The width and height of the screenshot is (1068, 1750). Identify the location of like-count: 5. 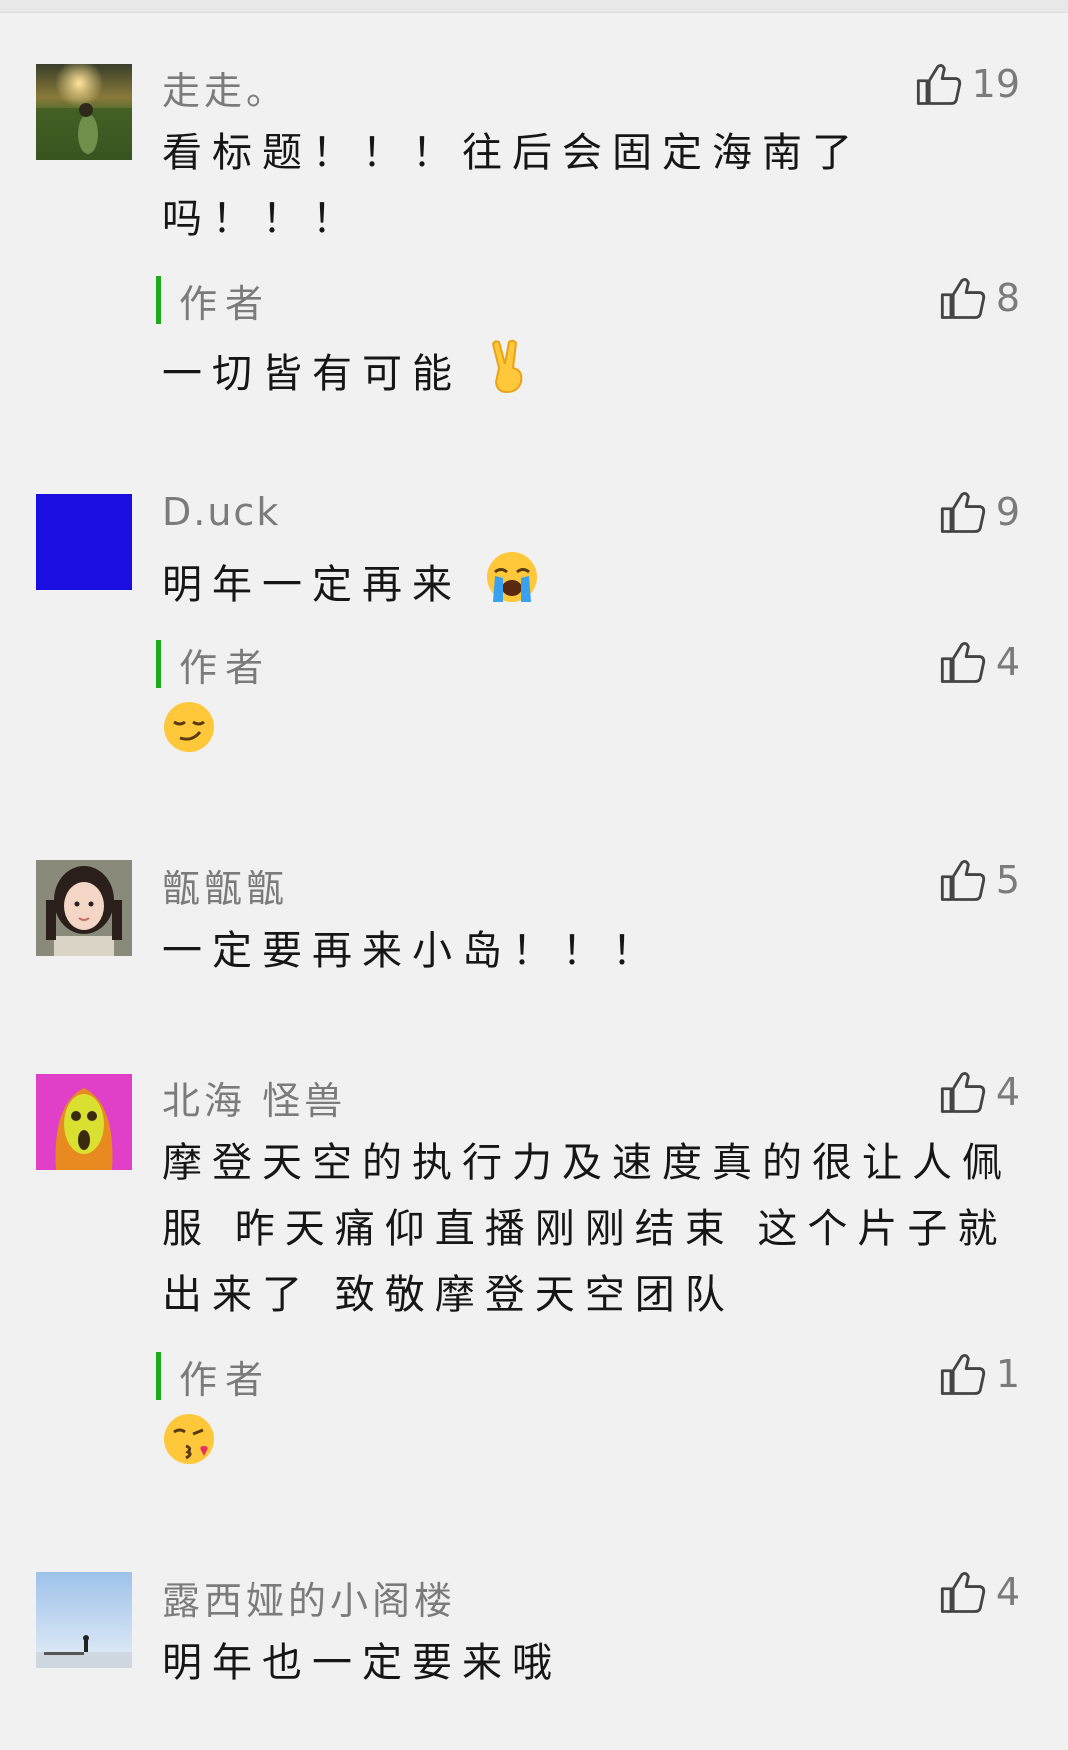
(1007, 880).